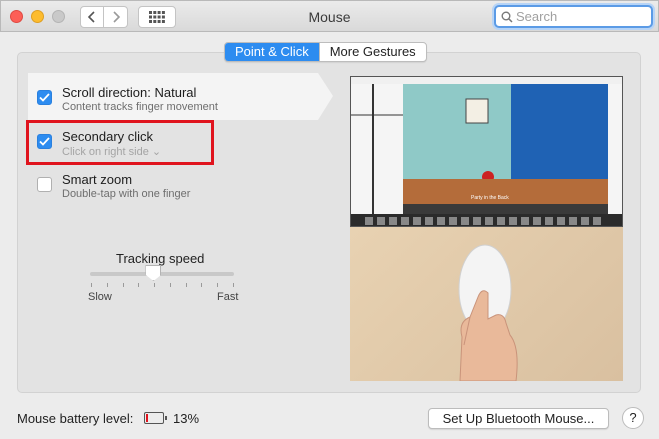 This screenshot has width=659, height=439. What do you see at coordinates (162, 274) in the screenshot?
I see `tracking-speed-slider` at bounding box center [162, 274].